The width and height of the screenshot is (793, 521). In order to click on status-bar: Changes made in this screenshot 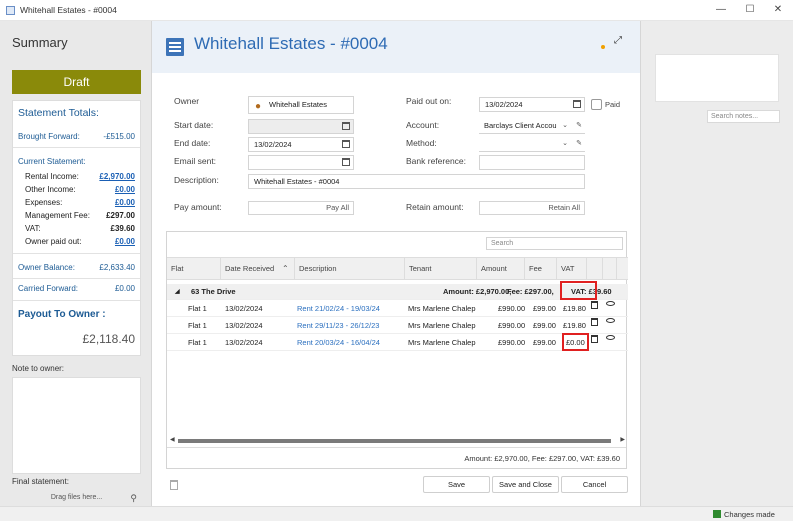, I will do `click(396, 513)`.